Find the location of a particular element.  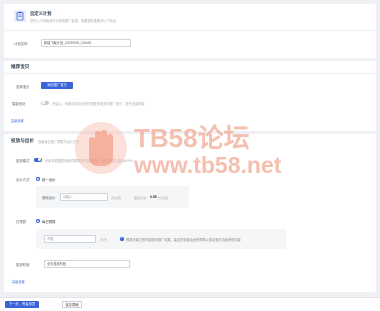

daily-budget-tip: 预算设置过低可能影响推广效果，建议您设置合适的预算以保证宝贝持续获得流量 is located at coordinates (183, 240).